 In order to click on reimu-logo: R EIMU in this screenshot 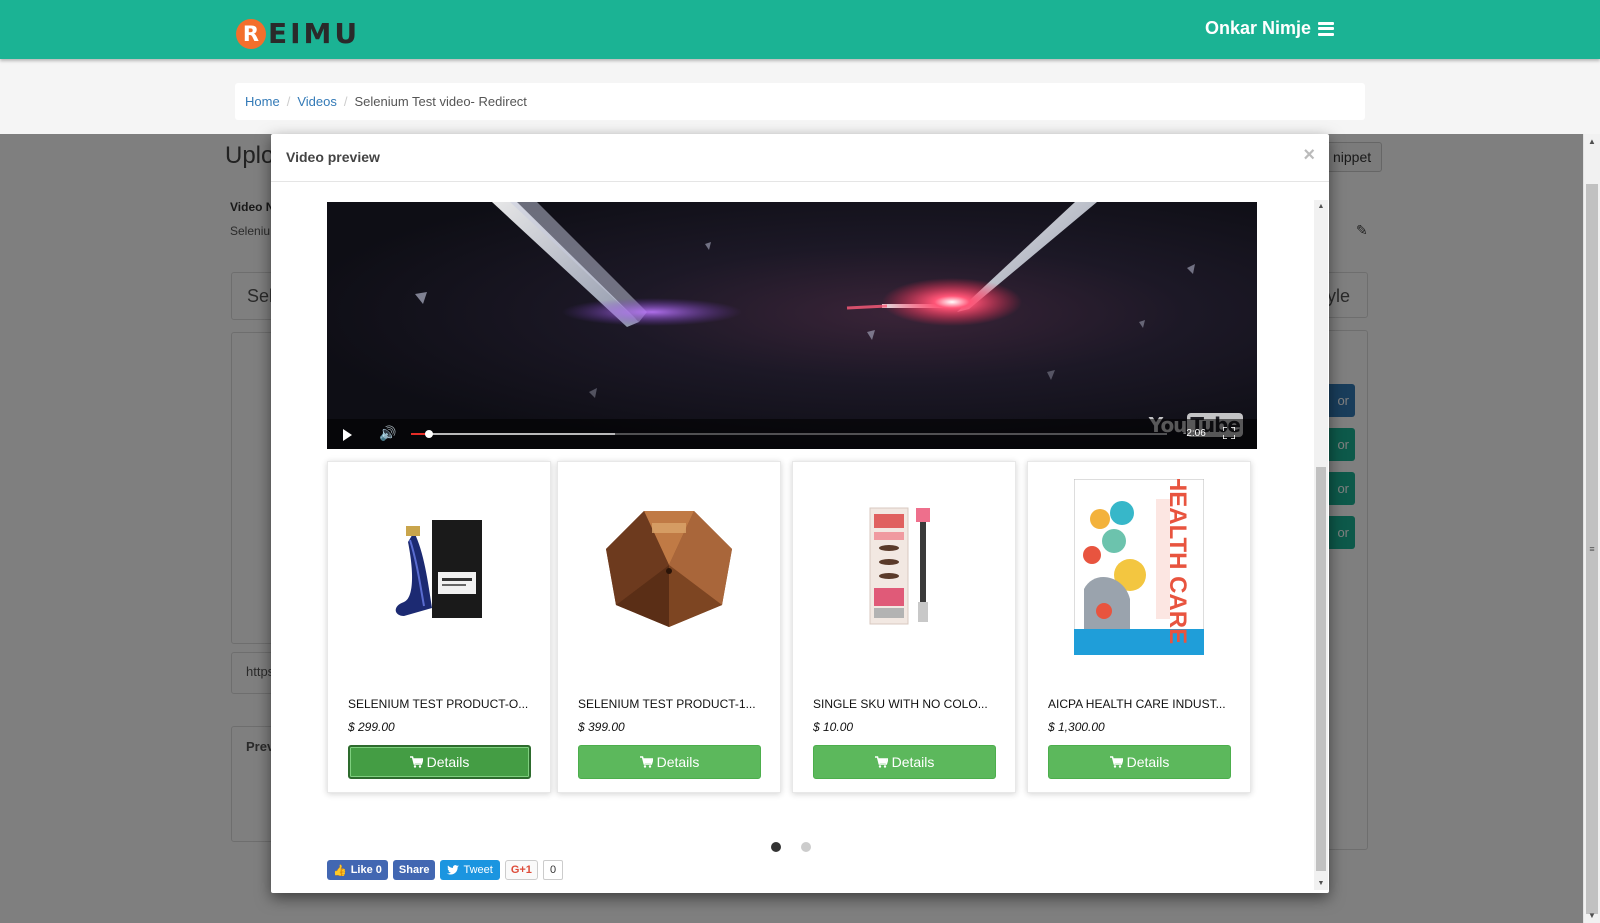, I will do `click(298, 33)`.